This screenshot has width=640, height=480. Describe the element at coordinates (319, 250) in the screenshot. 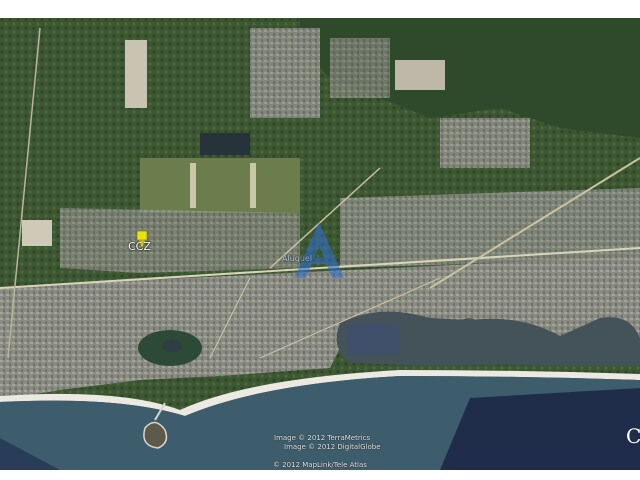

I see `watermark-logo` at that location.